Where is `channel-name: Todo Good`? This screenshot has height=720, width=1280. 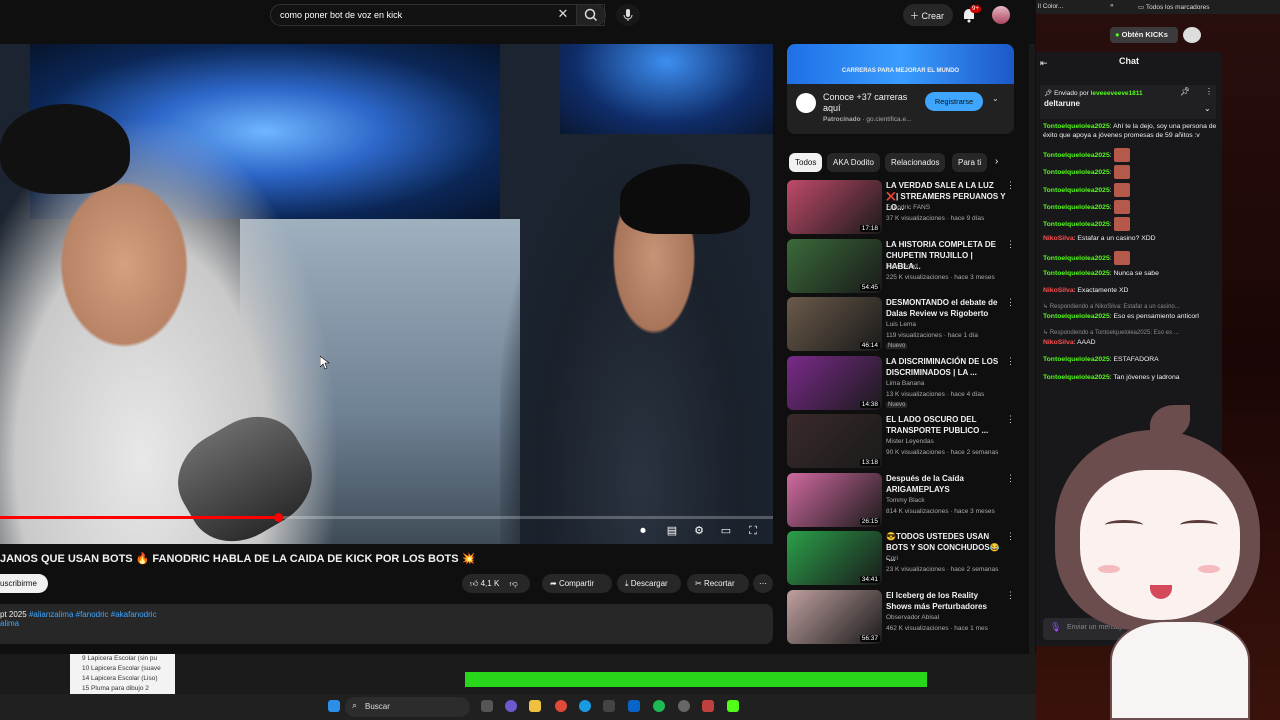
channel-name: Todo Good is located at coordinates (948, 266).